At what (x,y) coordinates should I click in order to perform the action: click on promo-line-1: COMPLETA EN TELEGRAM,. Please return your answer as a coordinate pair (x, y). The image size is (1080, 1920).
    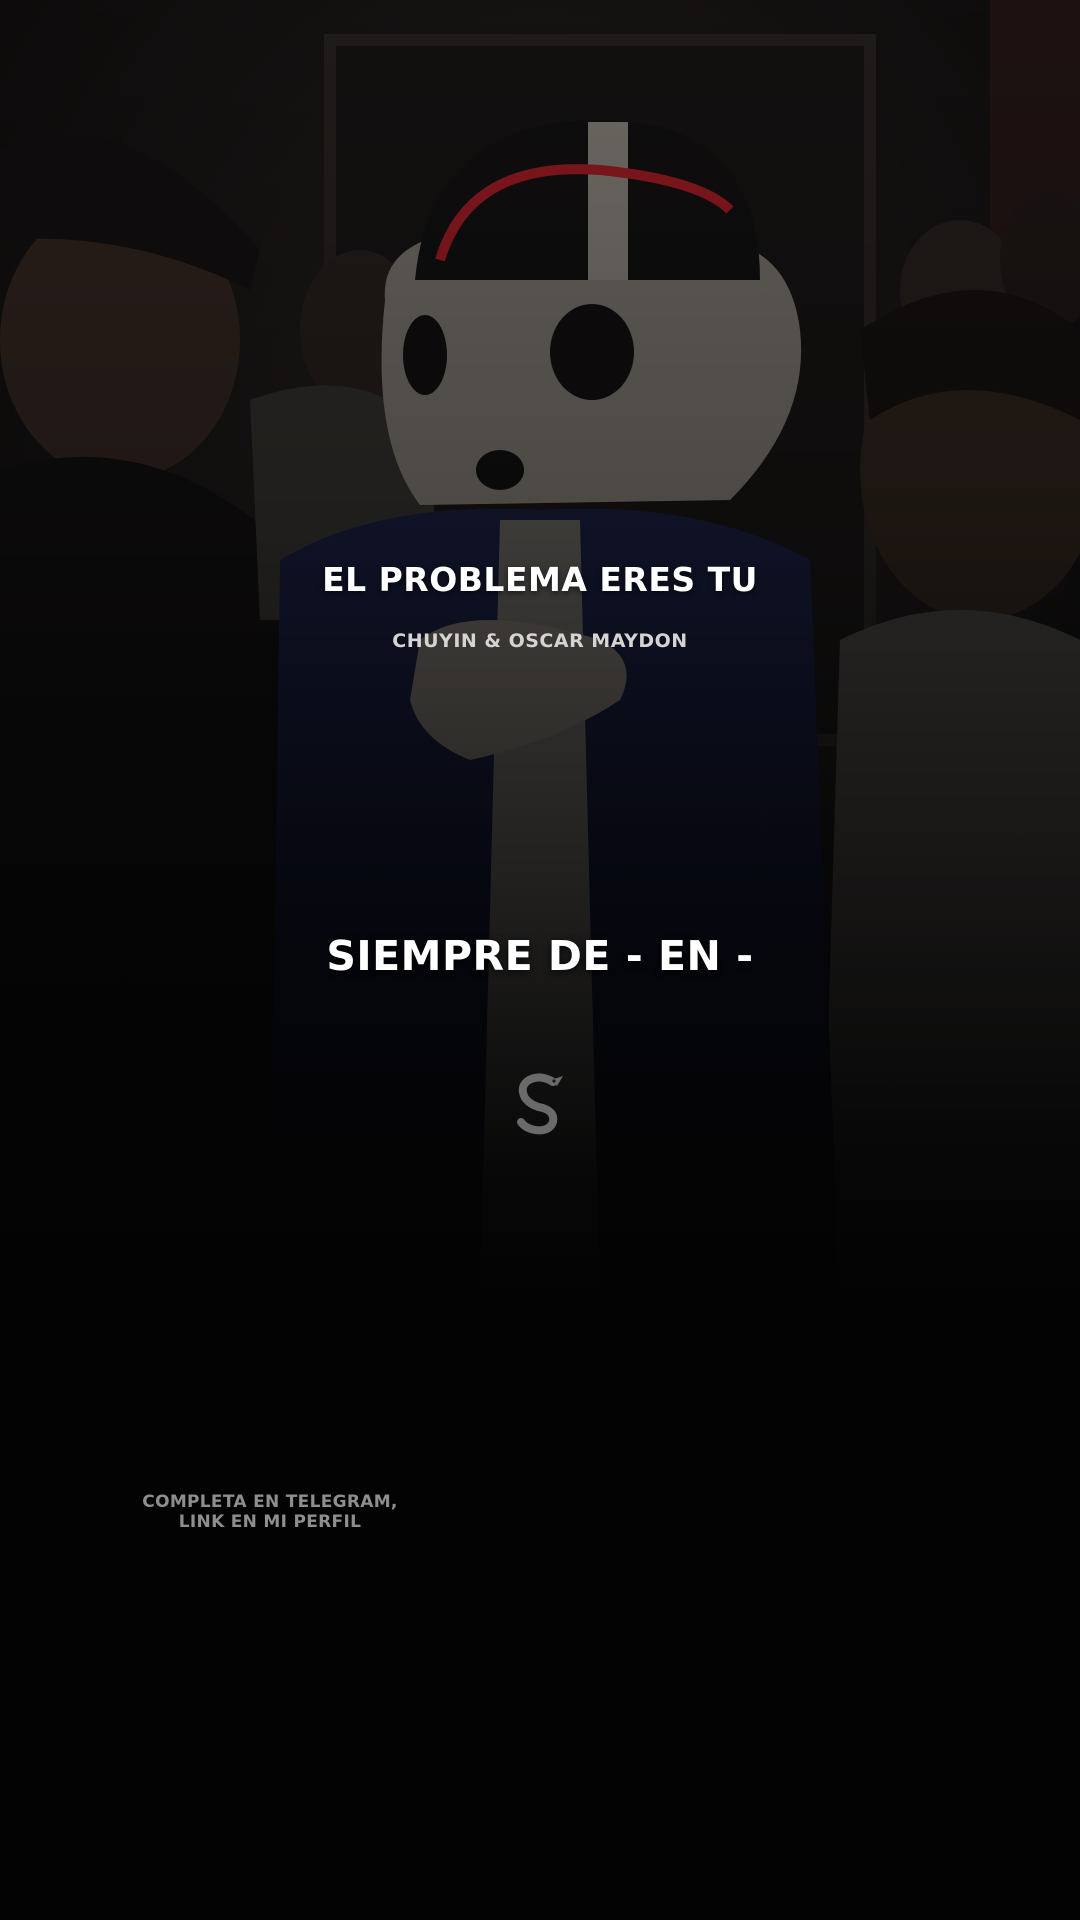
    Looking at the image, I should click on (270, 1502).